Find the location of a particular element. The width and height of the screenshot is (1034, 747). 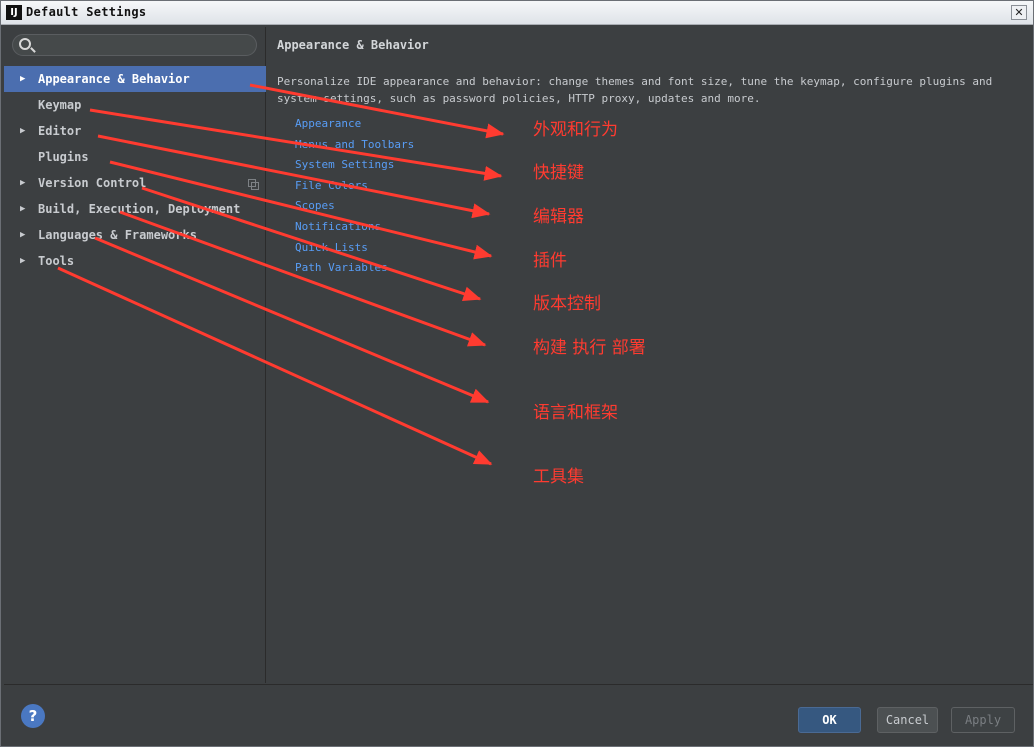

link-notifications: Notifications is located at coordinates (354, 228).